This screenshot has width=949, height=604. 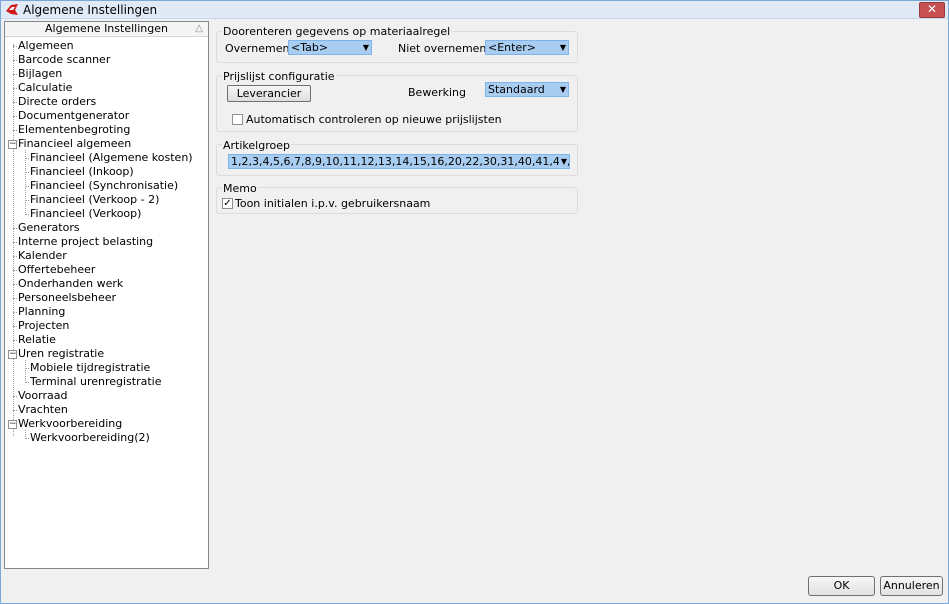 What do you see at coordinates (911, 586) in the screenshot?
I see `cancel-button: Annuleren` at bounding box center [911, 586].